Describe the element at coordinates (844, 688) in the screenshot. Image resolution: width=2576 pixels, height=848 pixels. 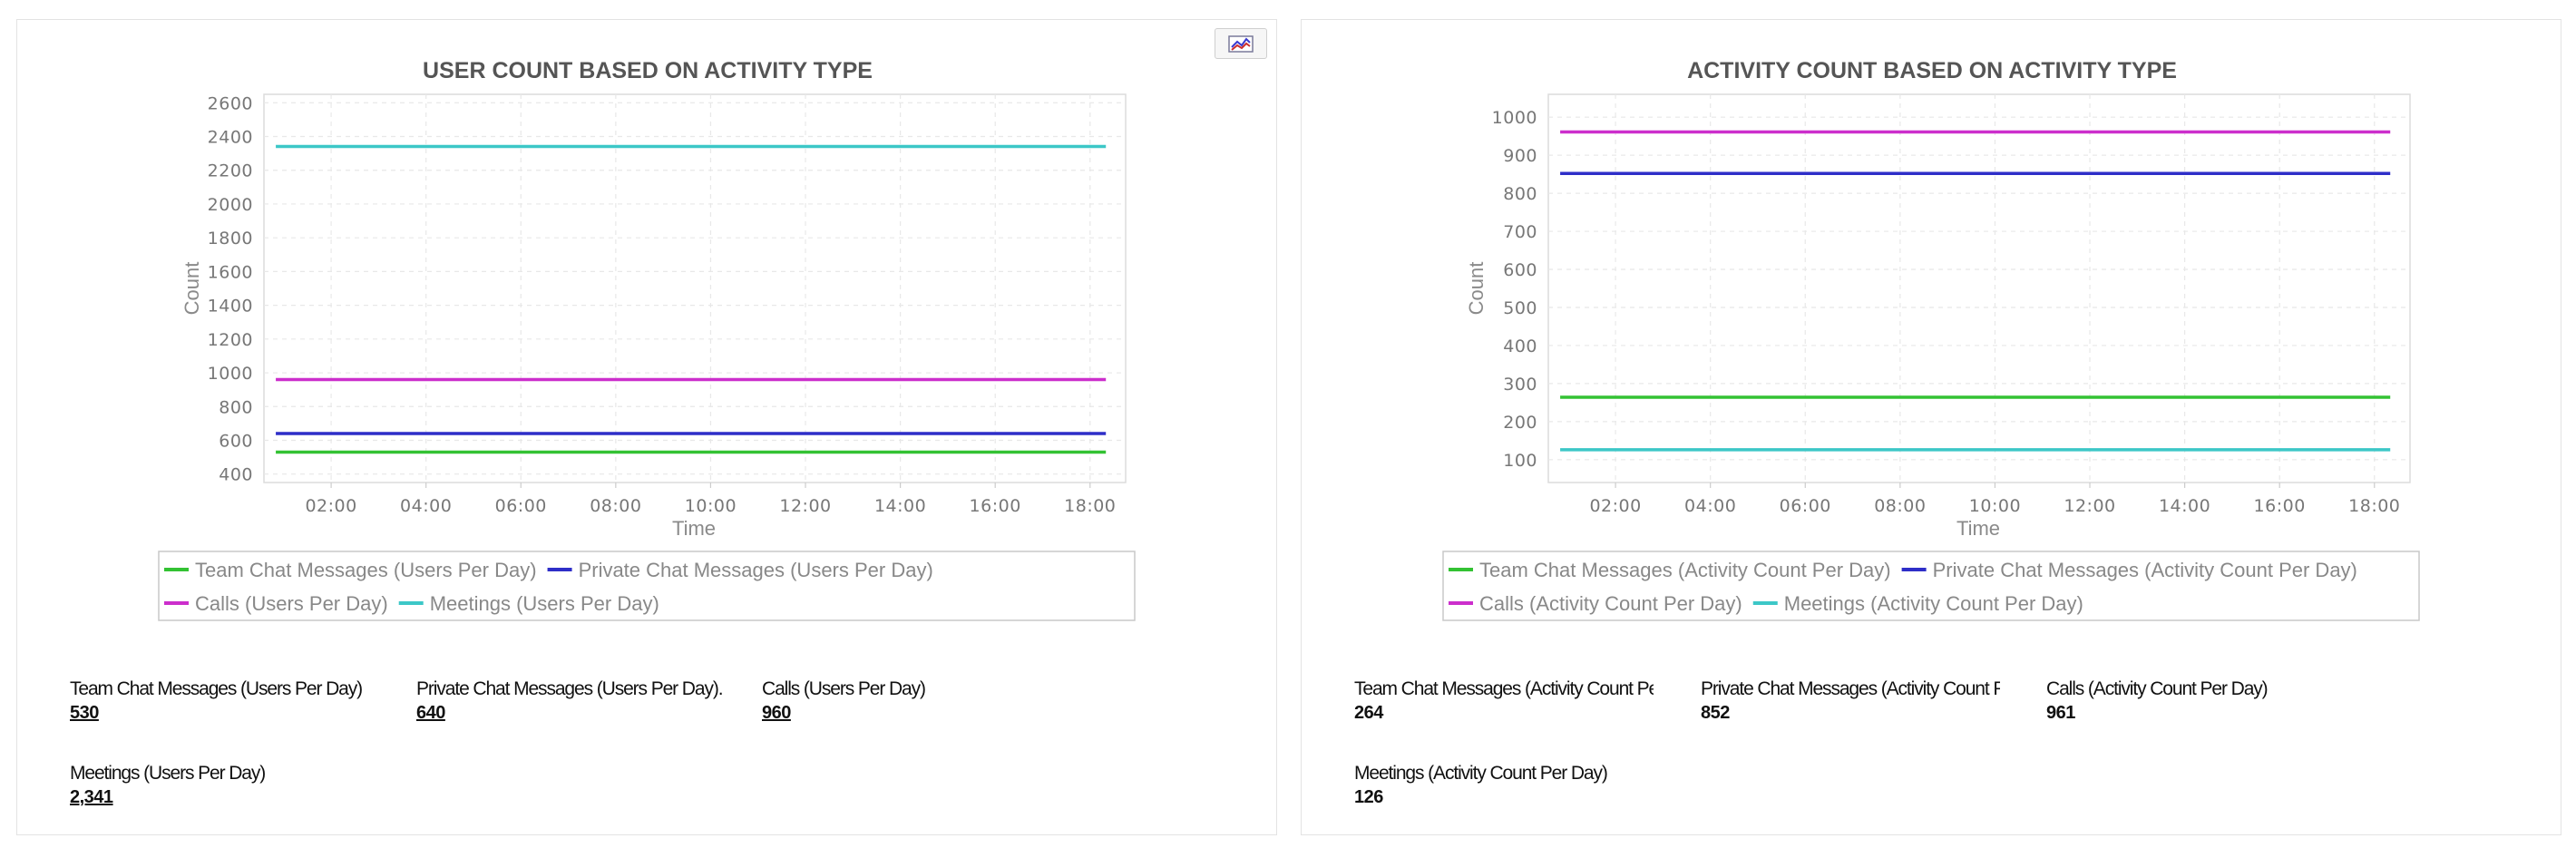
I see `stat-label: Calls (Users Per Day)` at that location.